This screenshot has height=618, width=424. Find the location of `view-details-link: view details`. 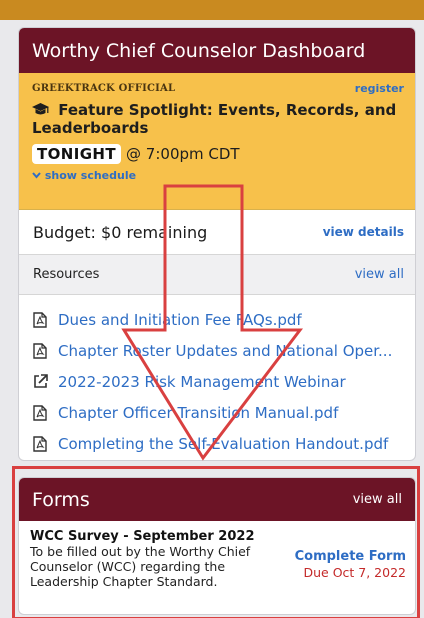

view-details-link: view details is located at coordinates (363, 232).